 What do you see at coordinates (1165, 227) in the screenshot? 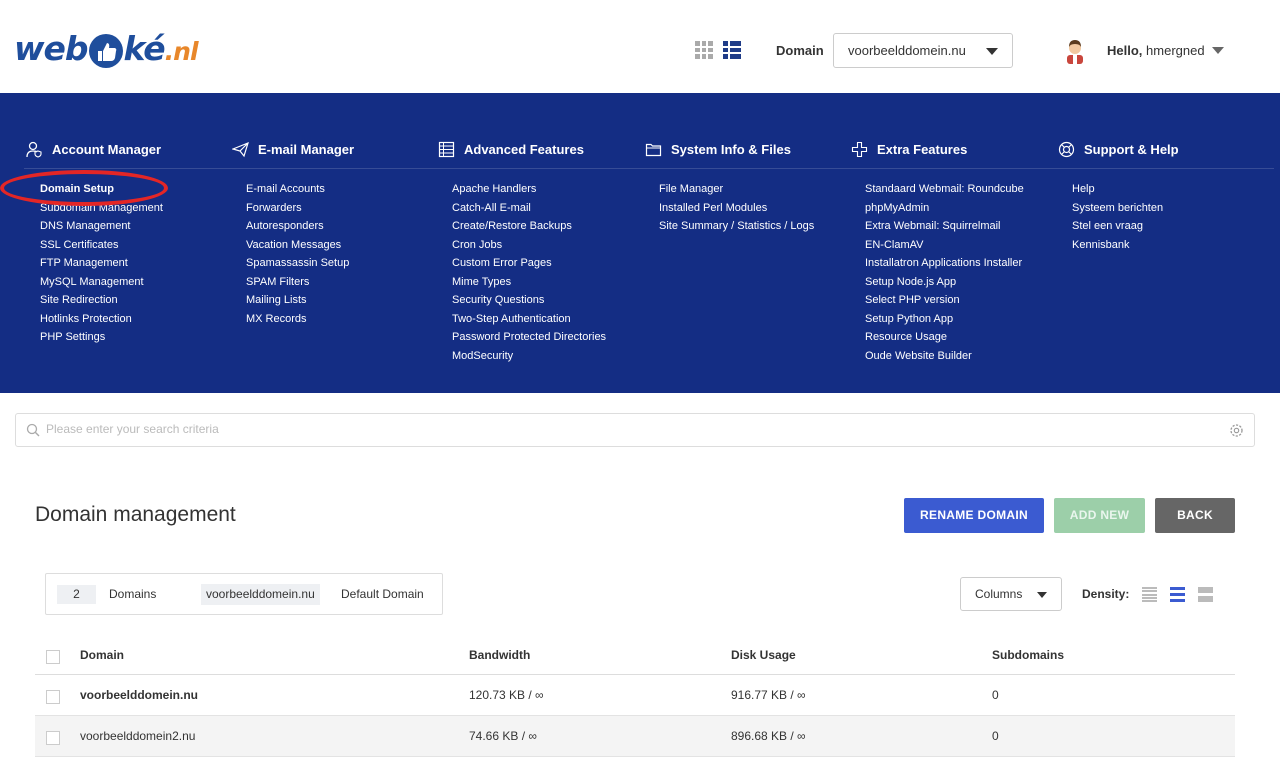
I see `nav-item-ask-question: Stel een vraag` at bounding box center [1165, 227].